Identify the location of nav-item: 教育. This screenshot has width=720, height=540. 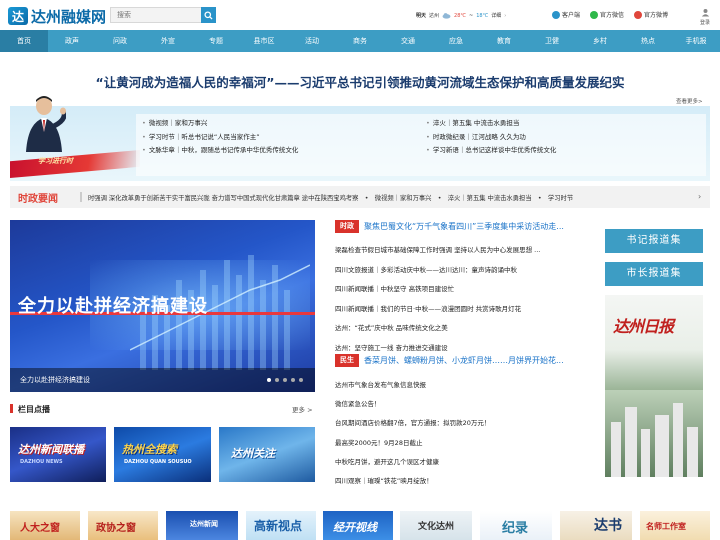
(504, 41).